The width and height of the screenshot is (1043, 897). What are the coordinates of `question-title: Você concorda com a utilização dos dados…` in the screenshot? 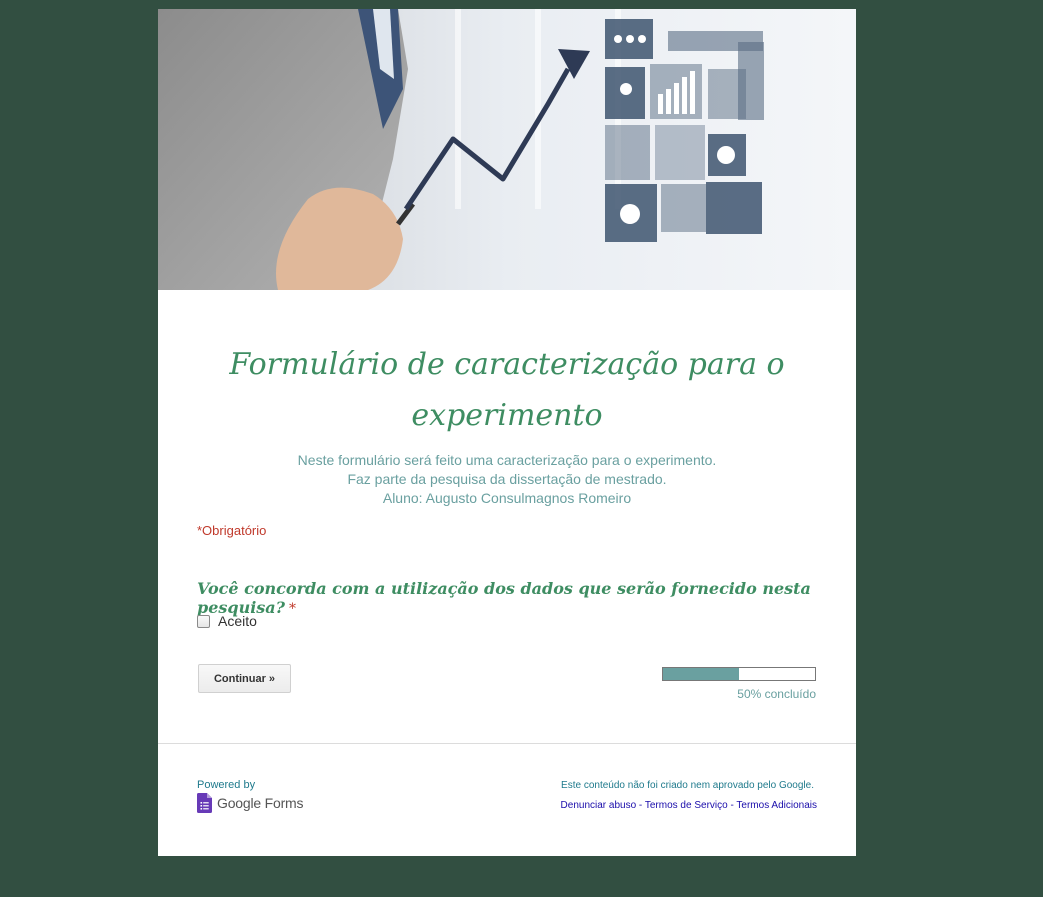 It's located at (507, 598).